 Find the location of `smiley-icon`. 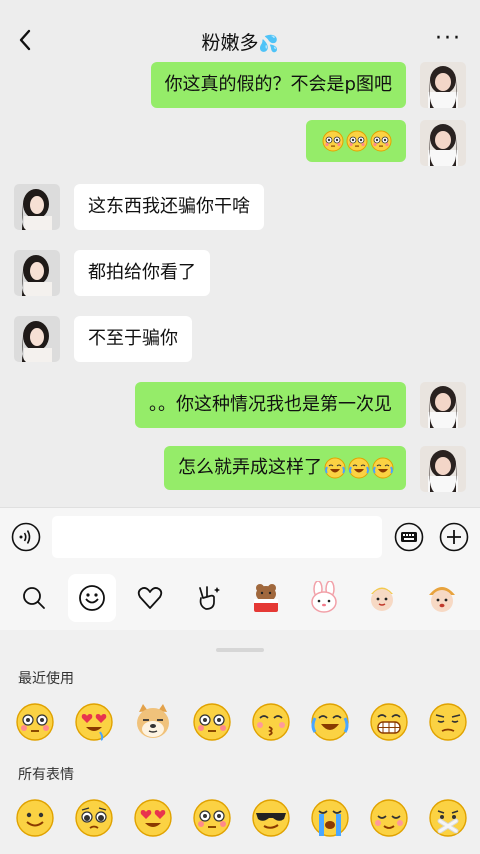

smiley-icon is located at coordinates (92, 598).